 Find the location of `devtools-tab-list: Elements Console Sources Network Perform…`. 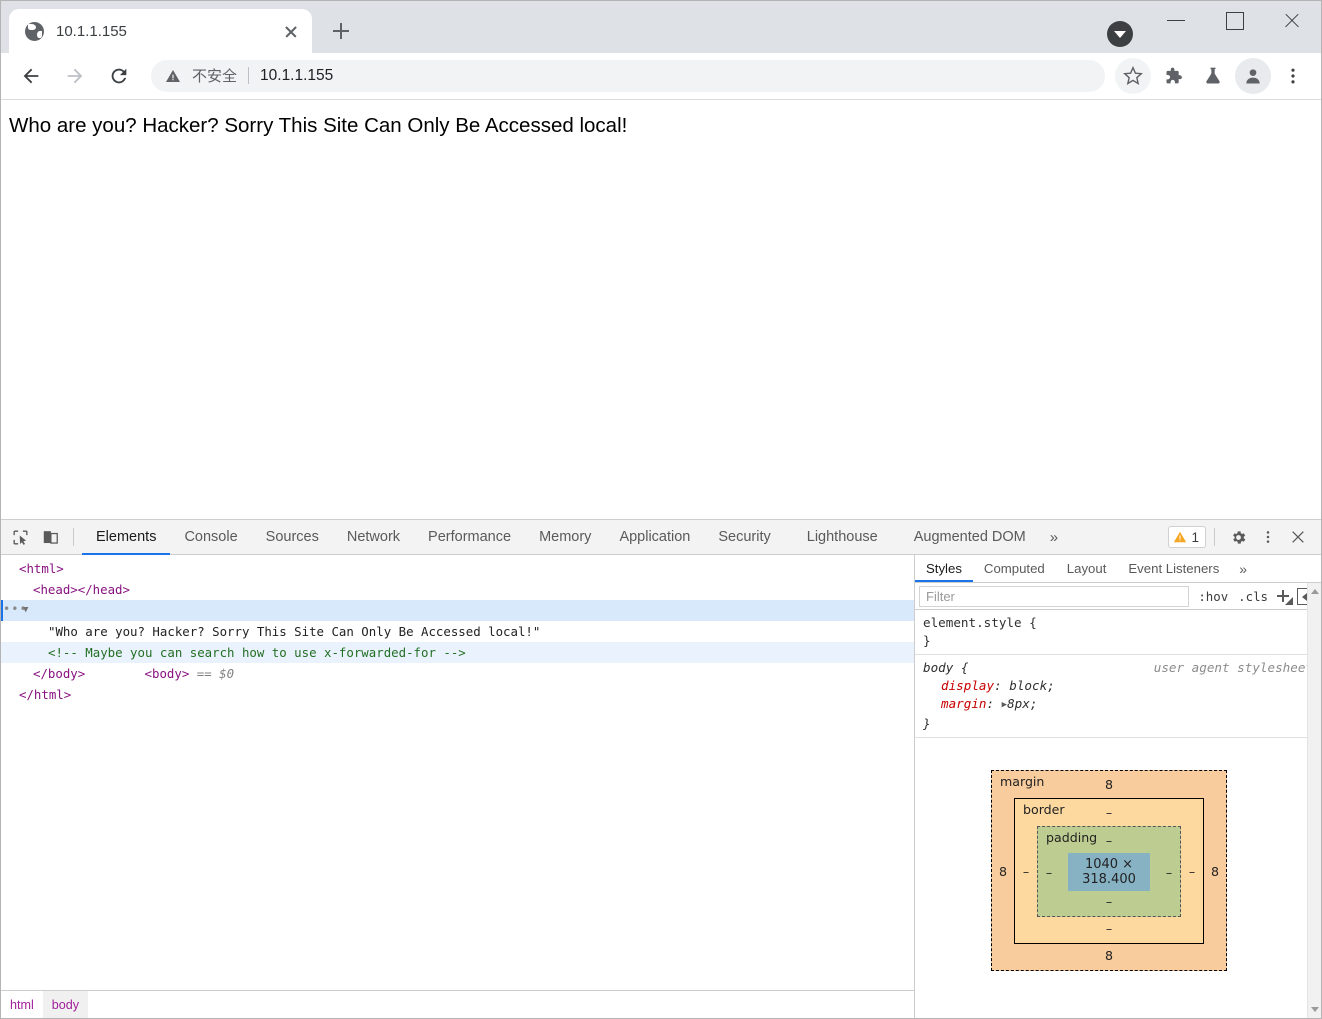

devtools-tab-list: Elements Console Sources Network Perform… is located at coordinates (625, 537).